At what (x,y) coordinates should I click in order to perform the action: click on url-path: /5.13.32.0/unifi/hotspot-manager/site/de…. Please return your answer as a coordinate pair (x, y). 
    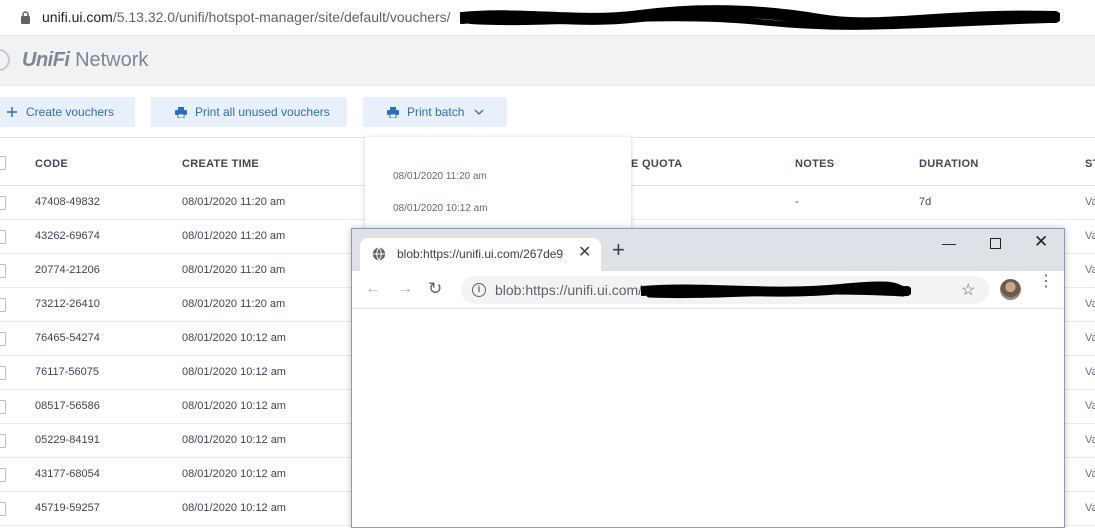
    Looking at the image, I should click on (281, 17).